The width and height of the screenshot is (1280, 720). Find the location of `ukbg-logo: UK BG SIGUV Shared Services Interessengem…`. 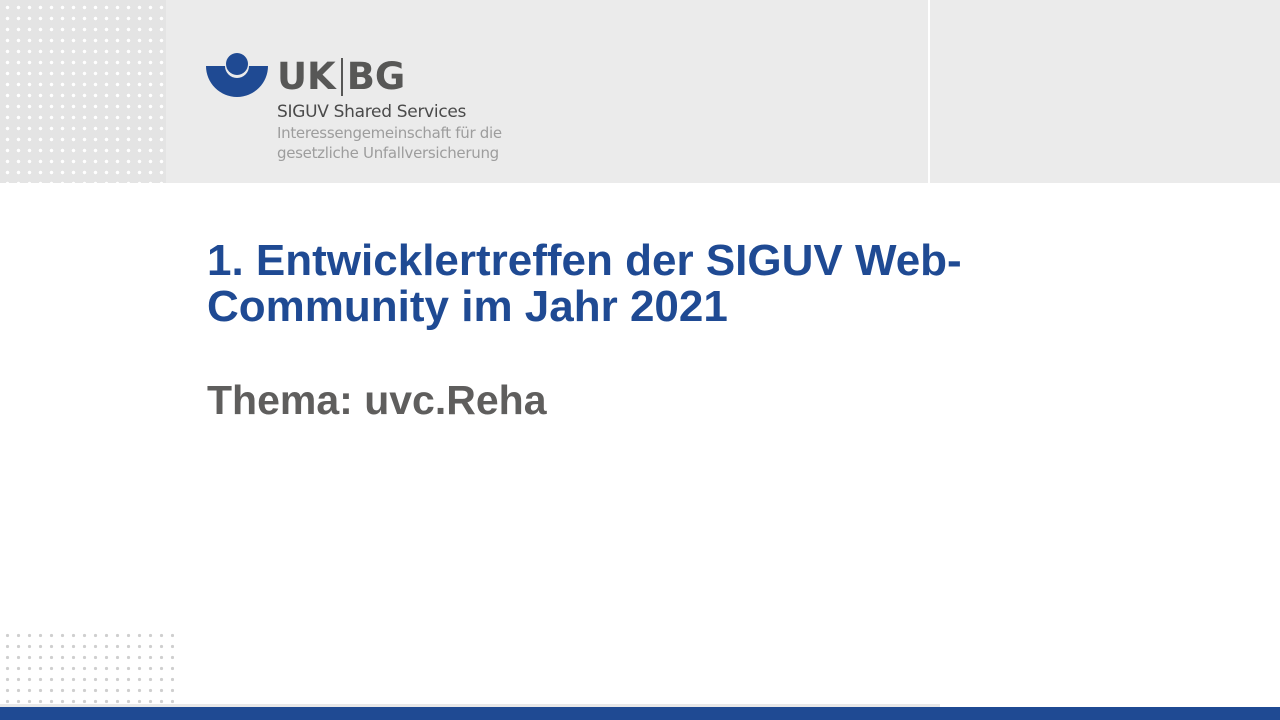

ukbg-logo: UK BG SIGUV Shared Services Interessengem… is located at coordinates (360, 109).